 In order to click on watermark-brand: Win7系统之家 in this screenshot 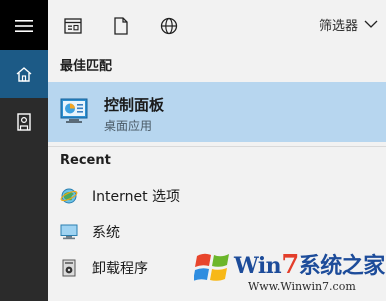, I will do `click(309, 264)`.